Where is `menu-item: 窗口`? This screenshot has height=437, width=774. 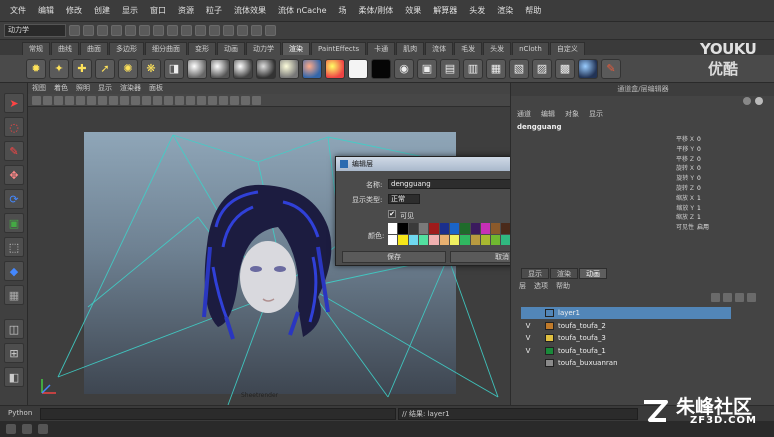
menu-item: 窗口 is located at coordinates (158, 11).